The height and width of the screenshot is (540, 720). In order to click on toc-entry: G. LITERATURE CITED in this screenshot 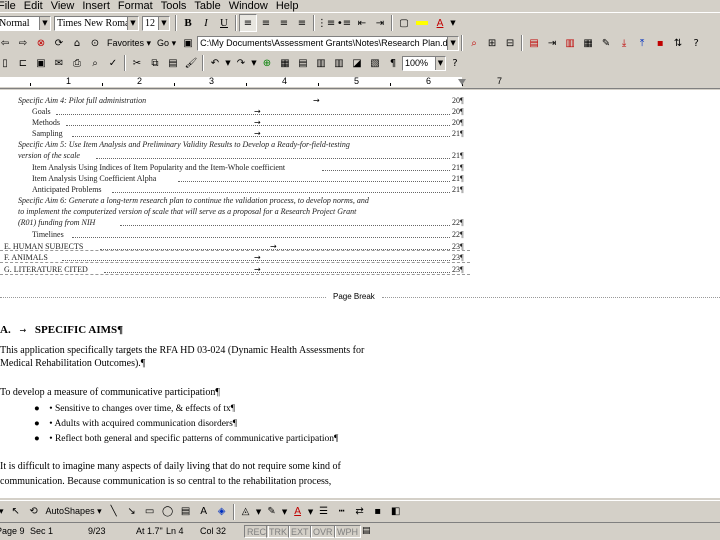, I will do `click(46, 269)`.